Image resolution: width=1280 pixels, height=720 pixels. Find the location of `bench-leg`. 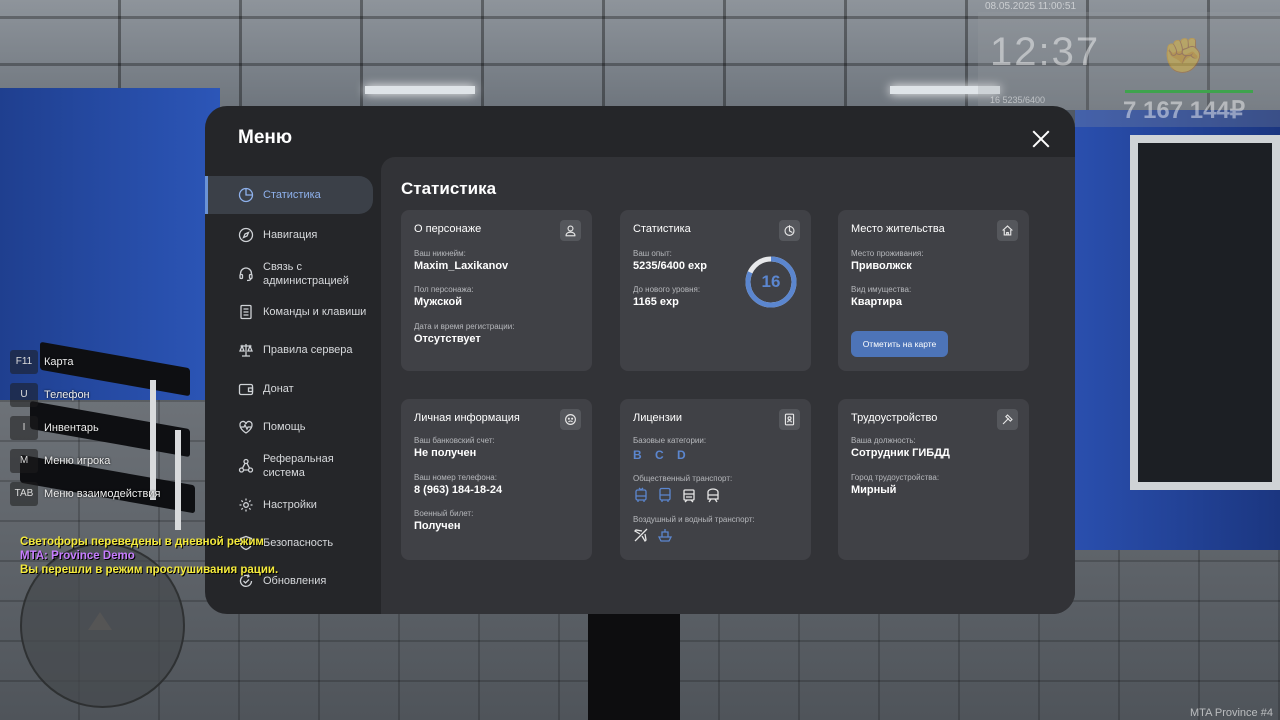

bench-leg is located at coordinates (178, 480).